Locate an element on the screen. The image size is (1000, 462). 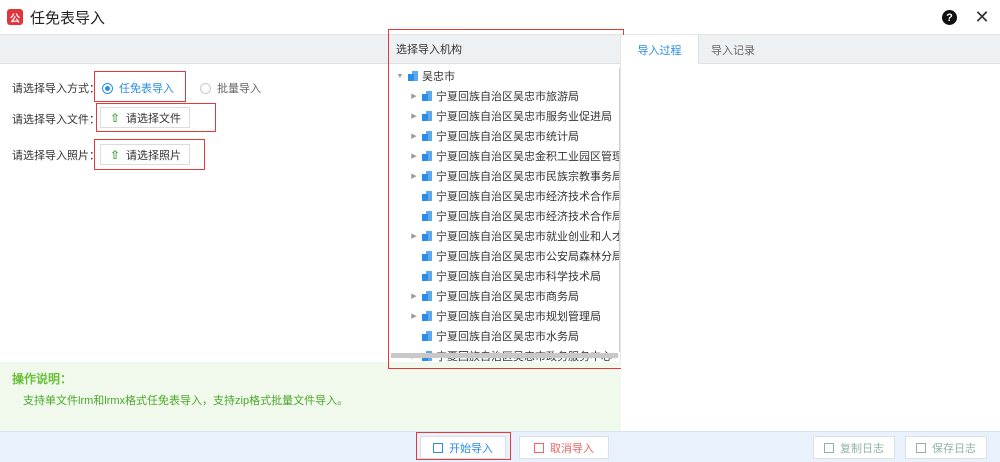
instructions-title: 操作说明： is located at coordinates (42, 379).